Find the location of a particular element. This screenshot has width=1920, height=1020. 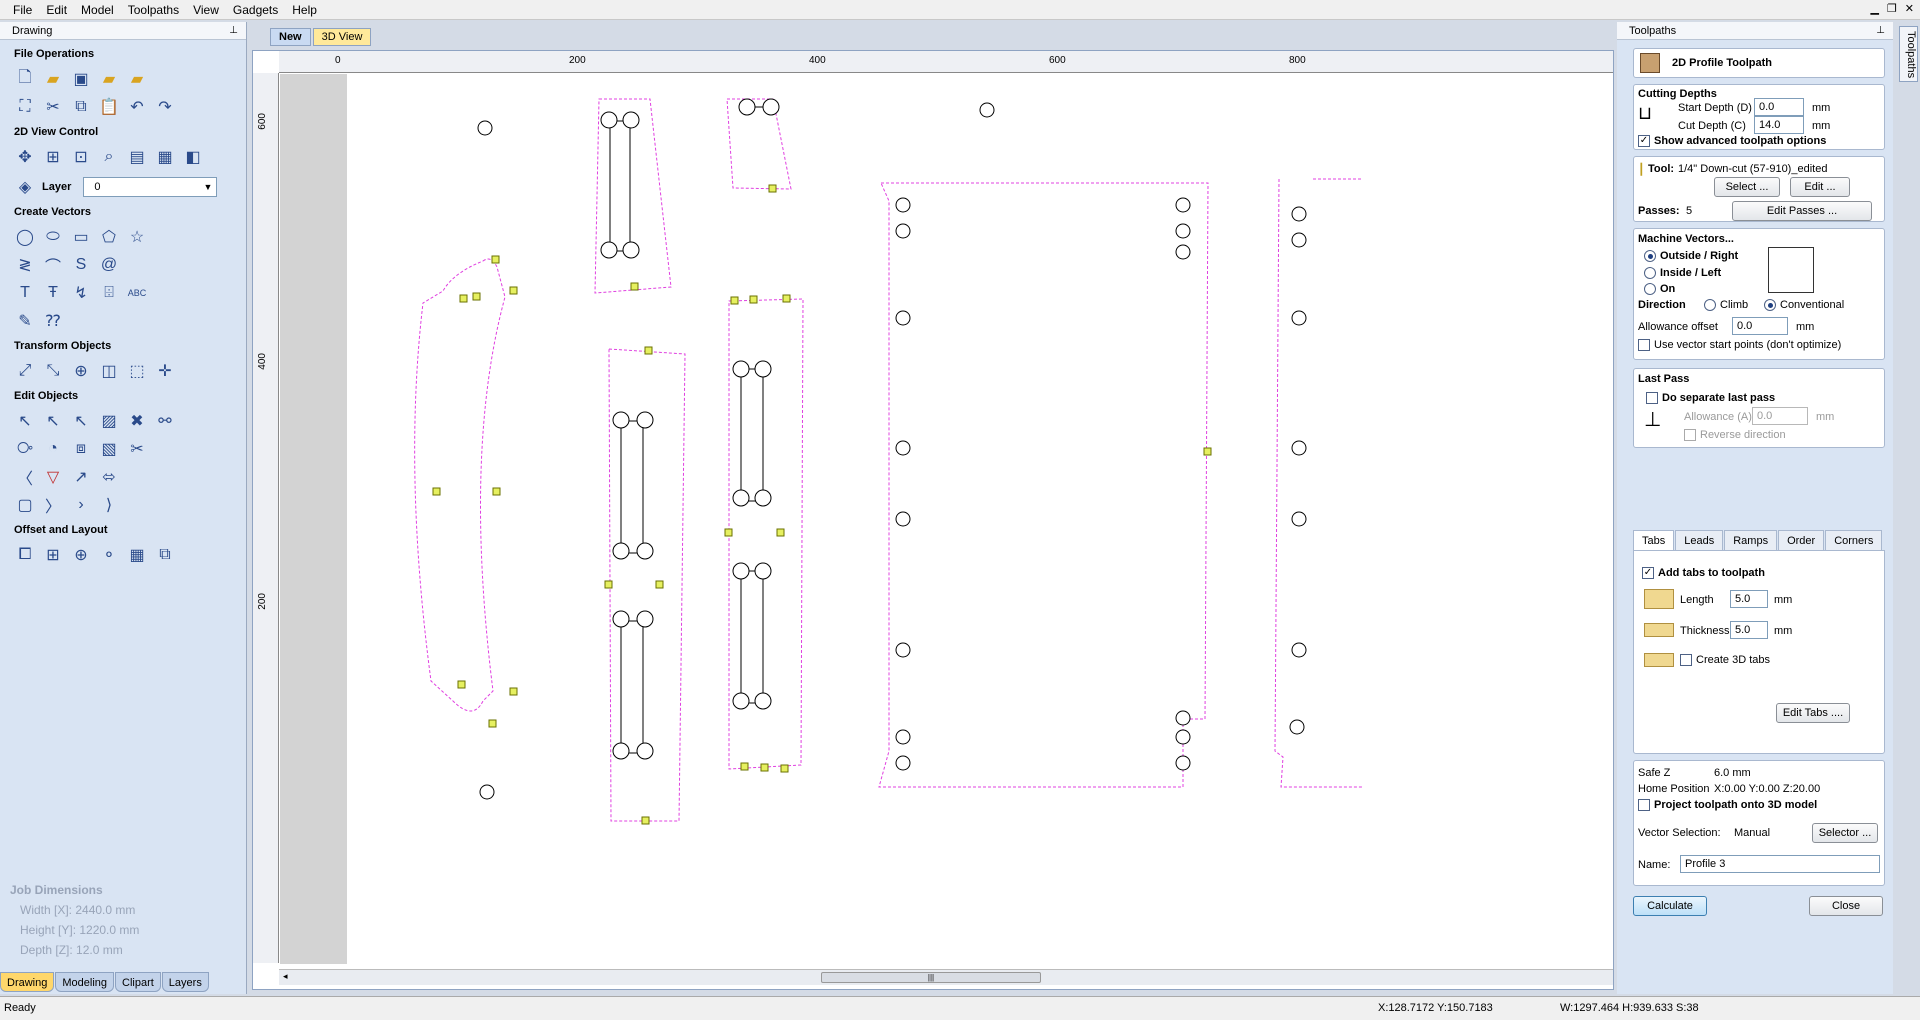

tab-modeling: Modeling is located at coordinates (84, 982).